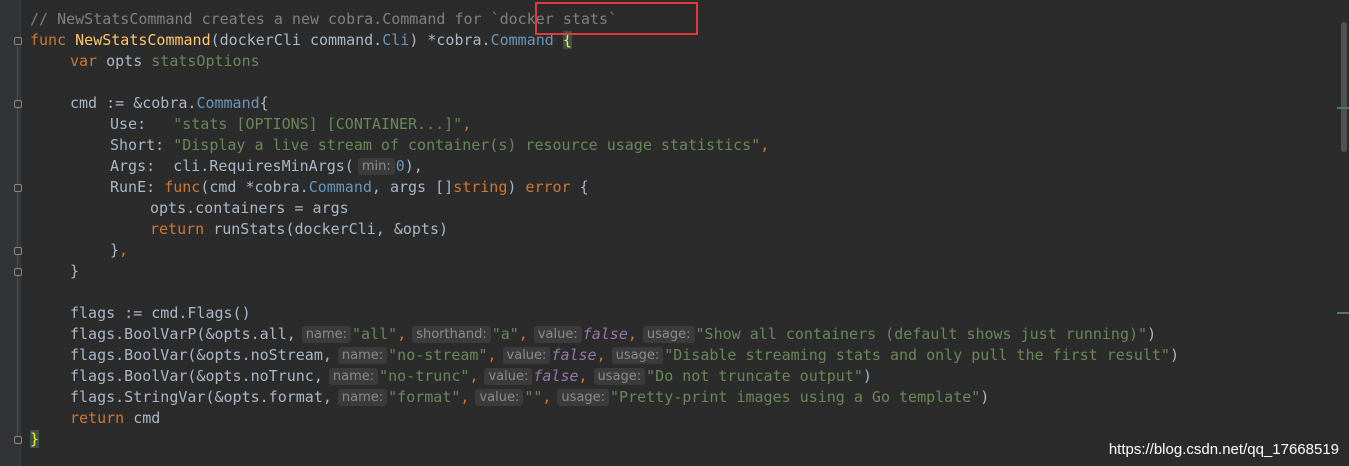  I want to click on fold-marker-func-end, so click(18, 440).